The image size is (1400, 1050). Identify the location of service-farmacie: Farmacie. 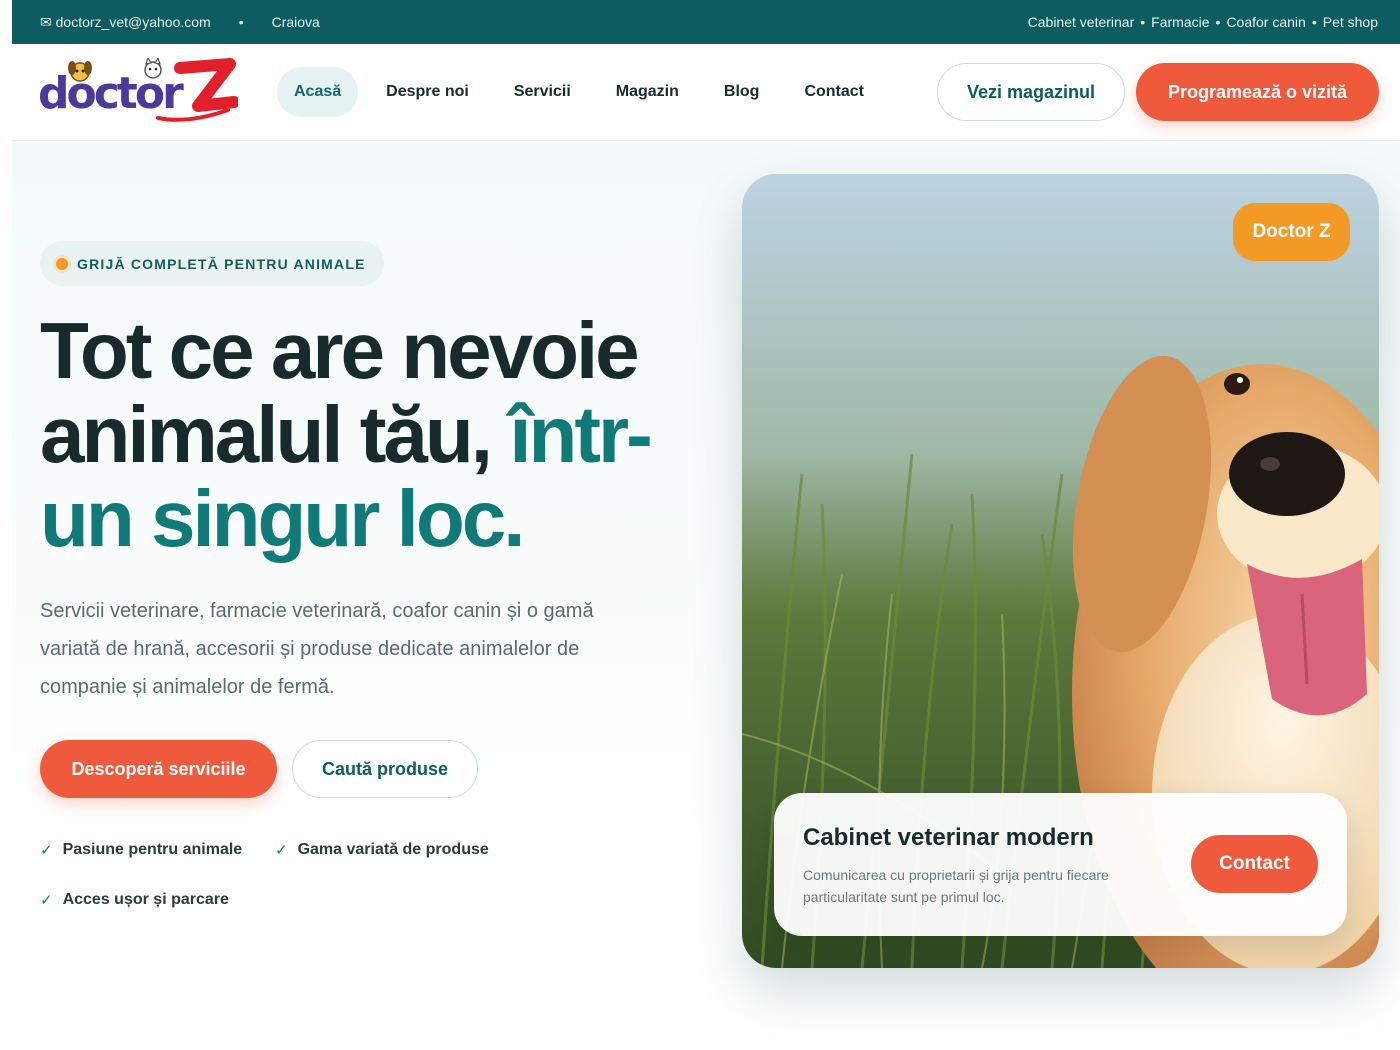
(1180, 22).